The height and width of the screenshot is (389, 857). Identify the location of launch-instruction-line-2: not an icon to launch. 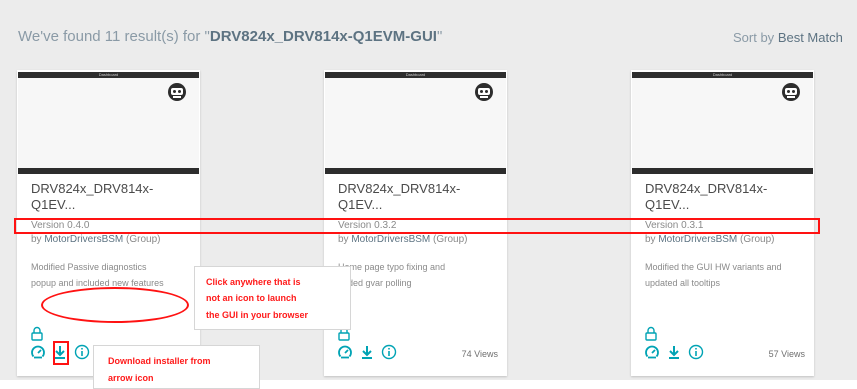
(251, 298).